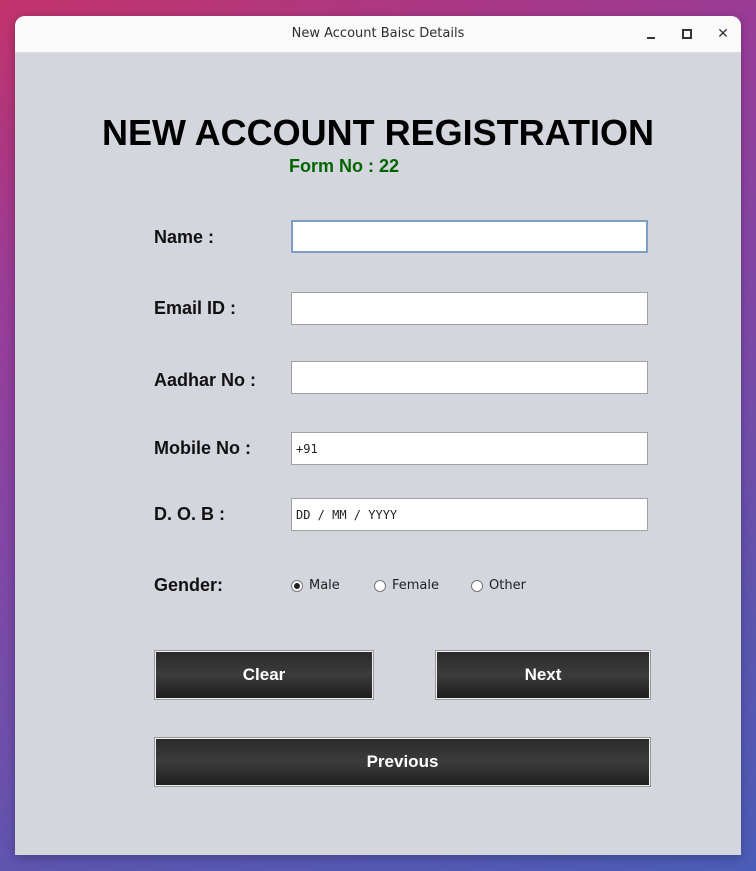 The image size is (756, 871). Describe the element at coordinates (205, 380) in the screenshot. I see `aadhar-label: Aadhar No :` at that location.